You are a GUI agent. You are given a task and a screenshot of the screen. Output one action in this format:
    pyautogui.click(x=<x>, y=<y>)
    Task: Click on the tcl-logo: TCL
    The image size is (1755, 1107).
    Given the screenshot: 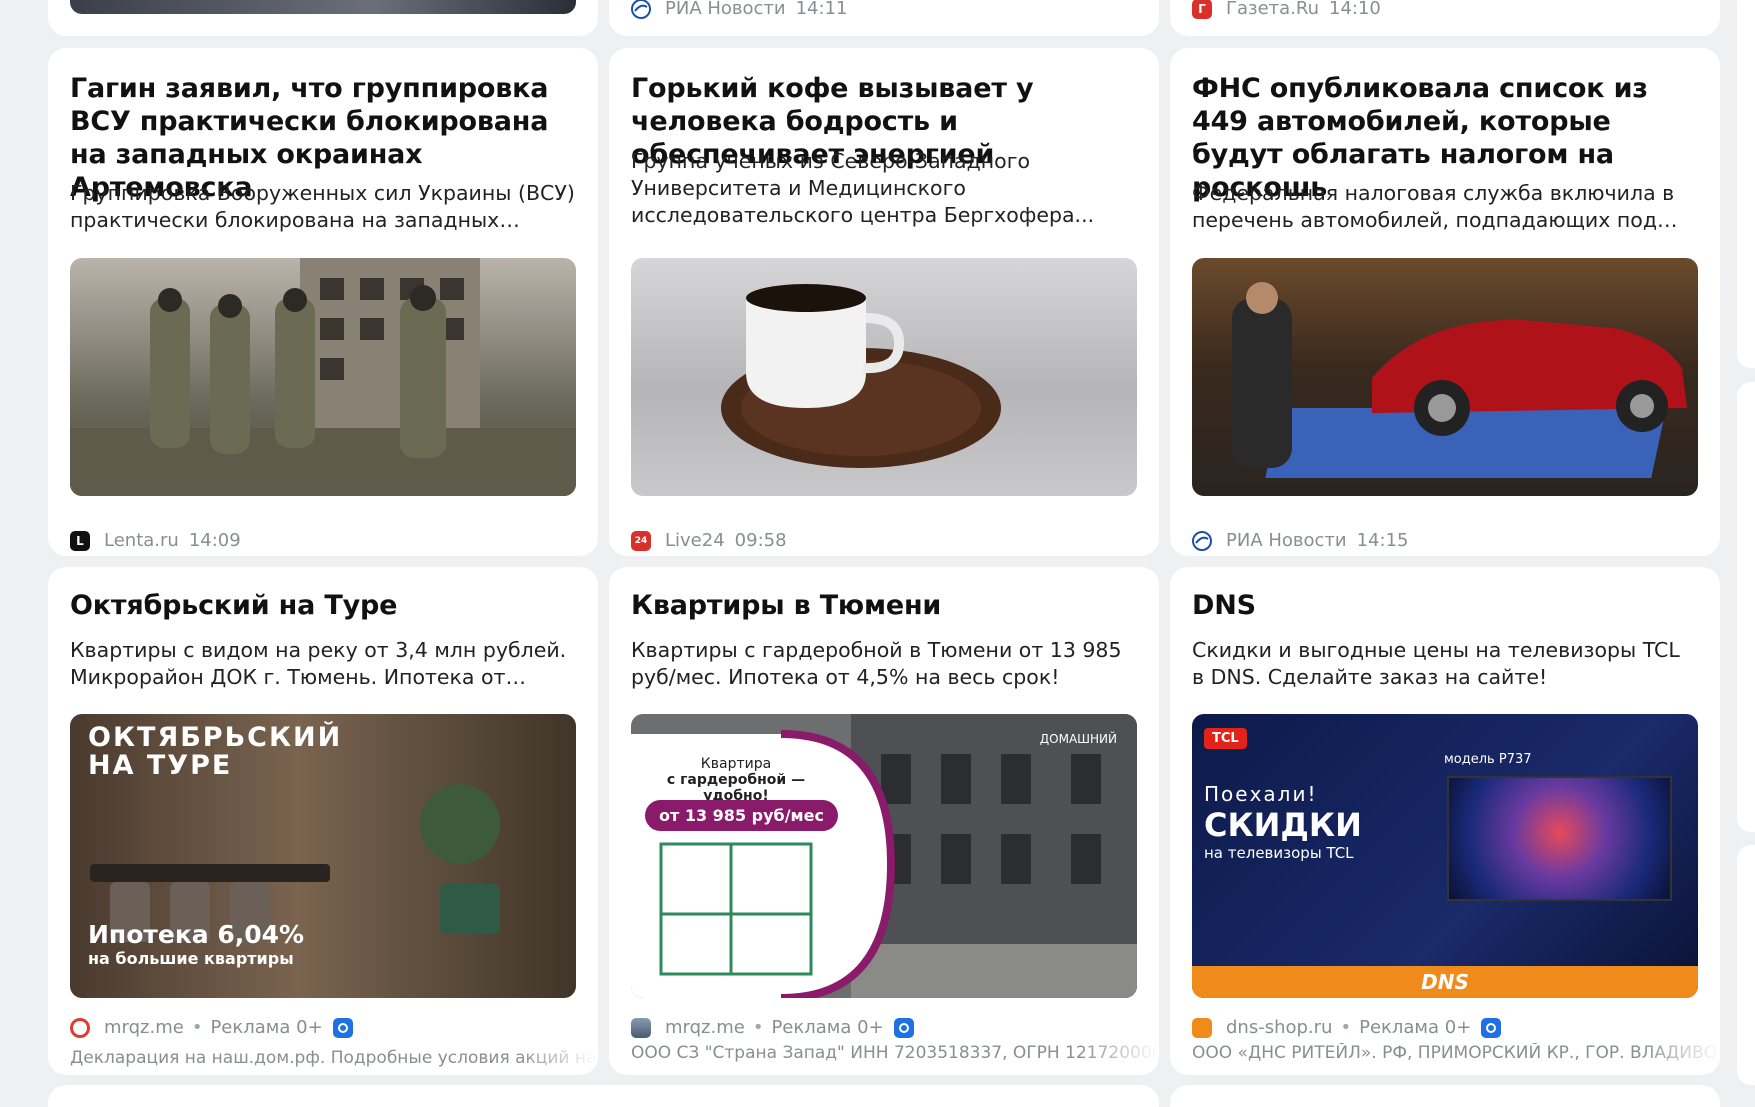 What is the action you would take?
    pyautogui.click(x=1225, y=738)
    